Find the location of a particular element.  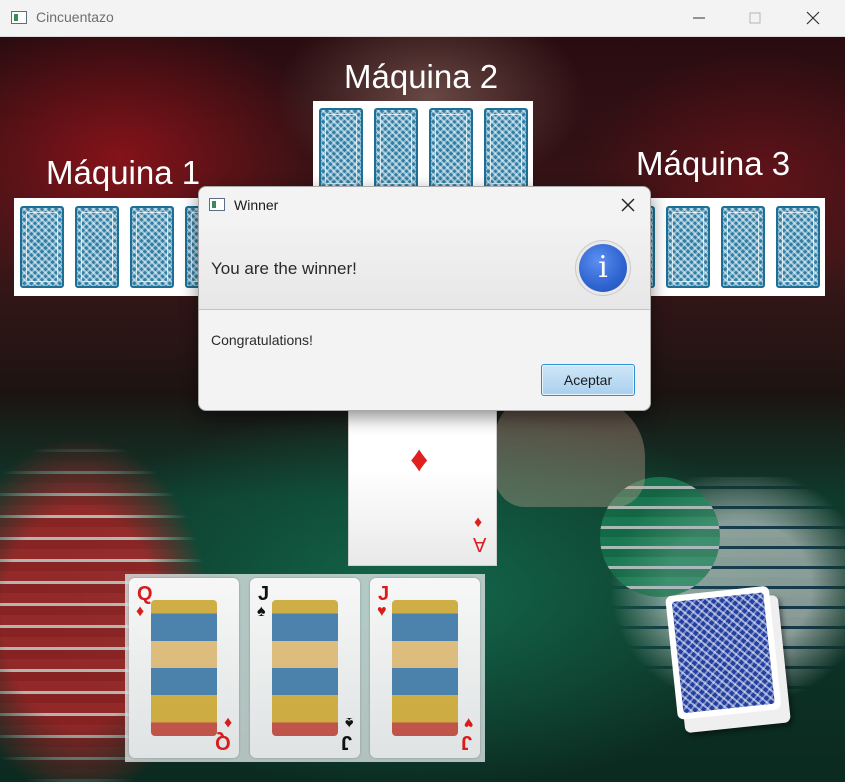

card-rank-bottom: Q is located at coordinates (223, 742).